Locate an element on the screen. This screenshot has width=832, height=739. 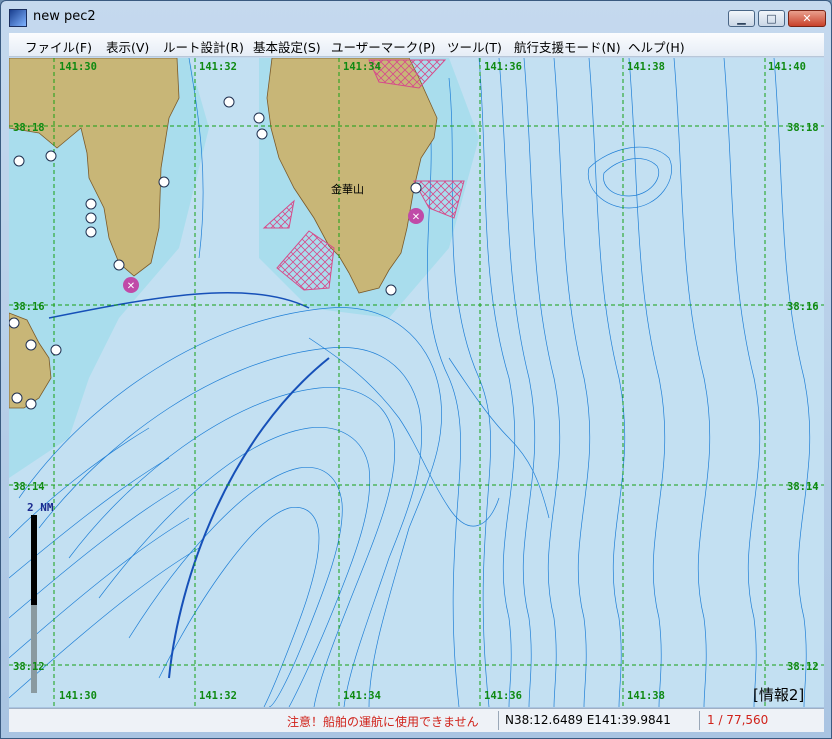
lon-label-top: 141:34 is located at coordinates (362, 67).